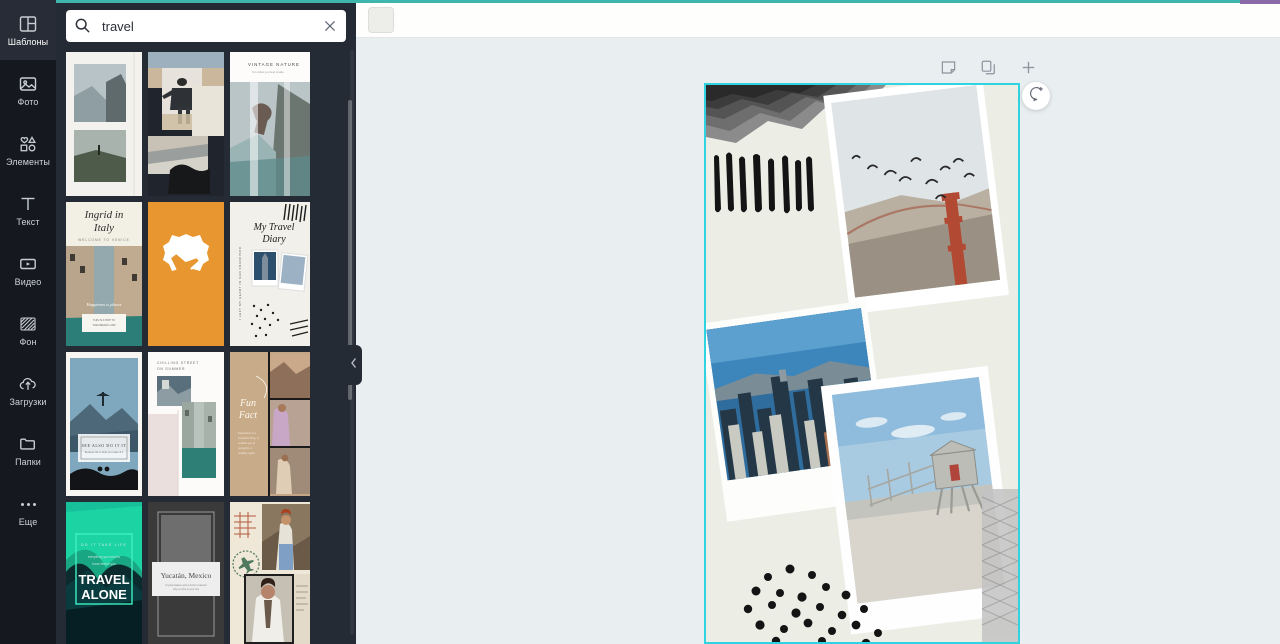 Image resolution: width=1280 pixels, height=644 pixels. I want to click on sidebar-item-label: Папки, so click(28, 462).